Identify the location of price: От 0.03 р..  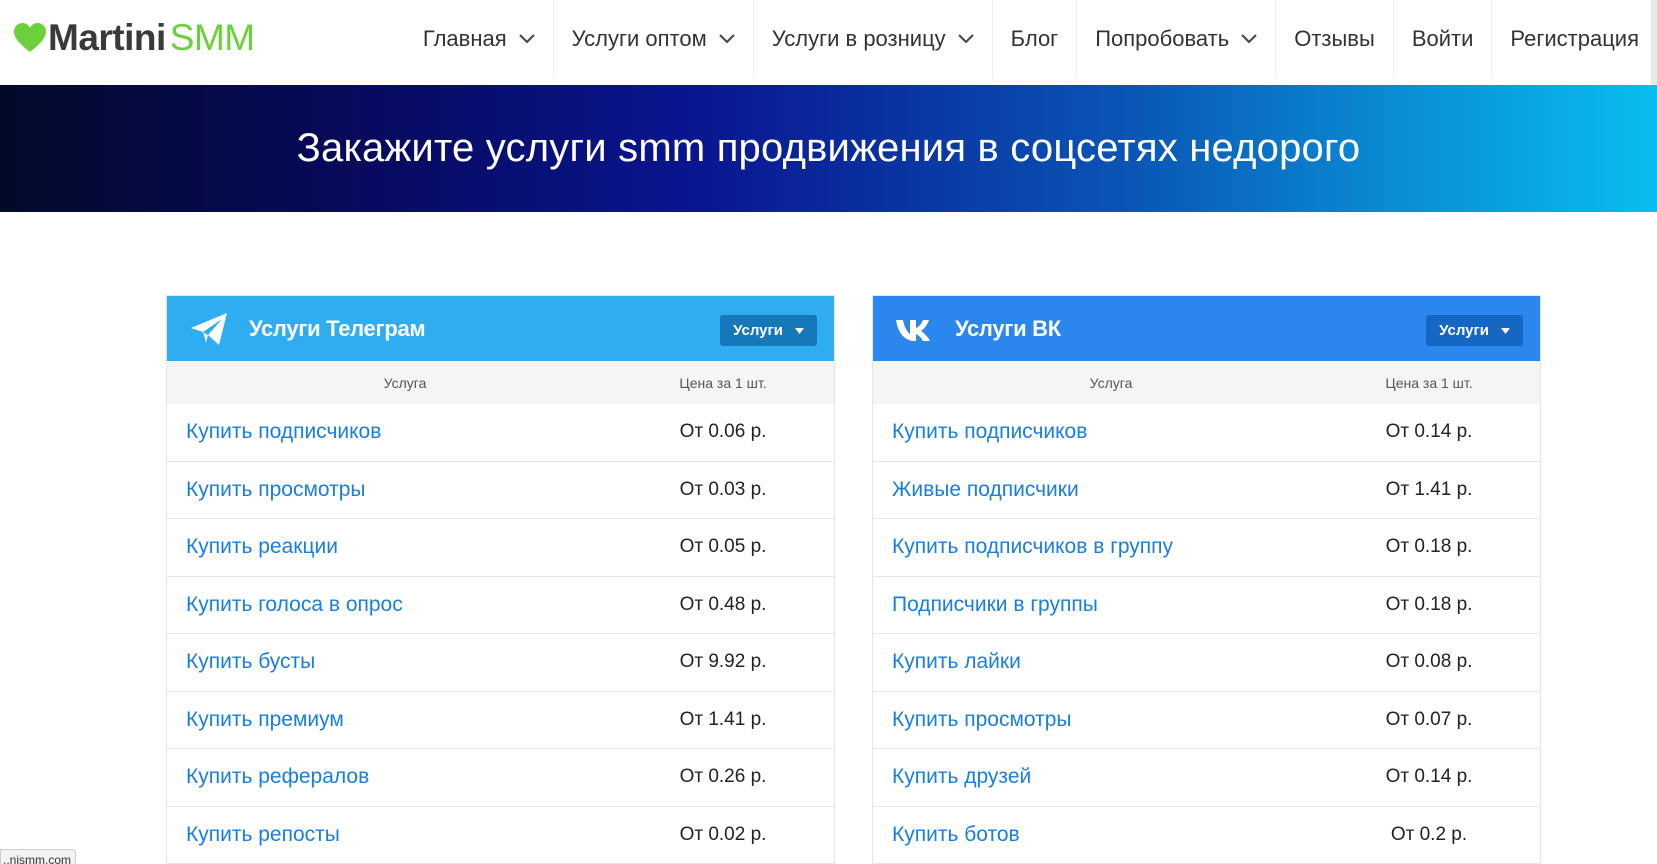
(723, 489).